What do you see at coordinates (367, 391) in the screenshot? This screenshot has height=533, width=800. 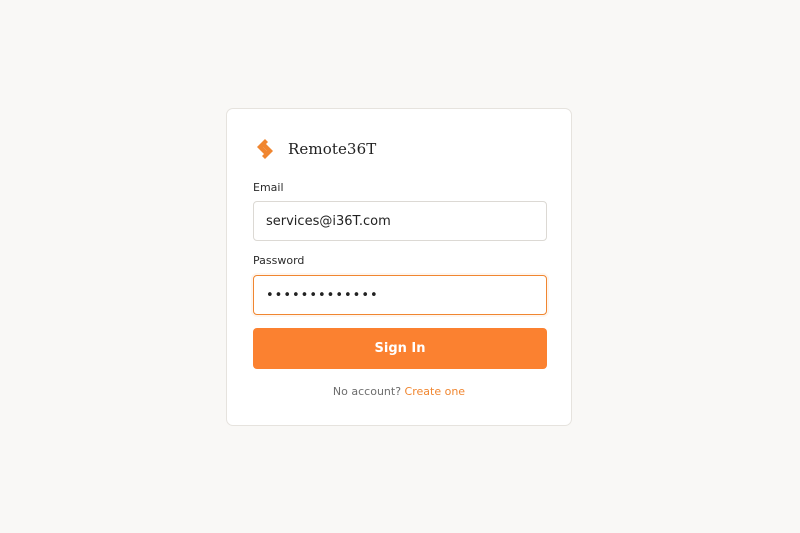 I see `no-account-text: No account?` at bounding box center [367, 391].